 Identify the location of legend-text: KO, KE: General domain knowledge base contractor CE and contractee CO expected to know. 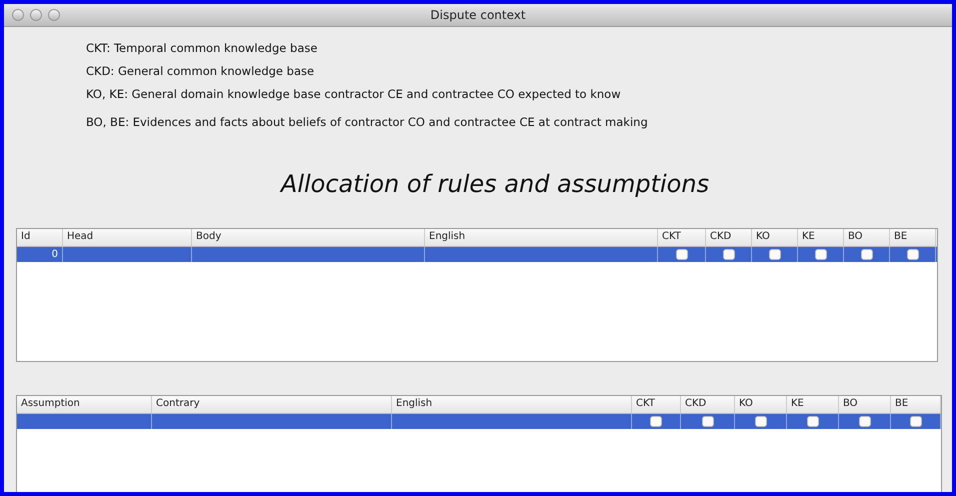
(354, 94).